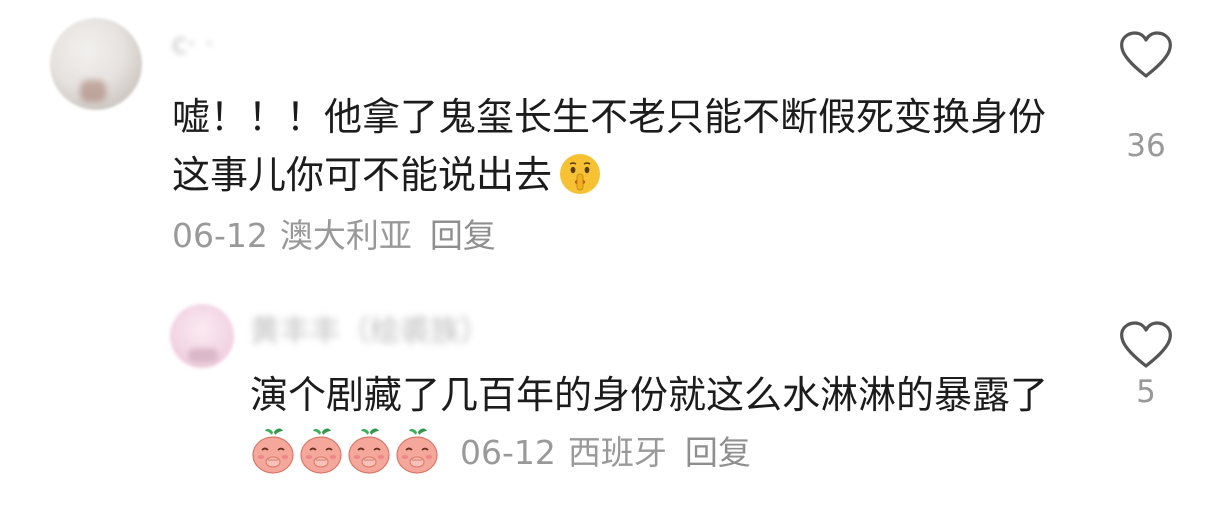  I want to click on like-button: 5, so click(1146, 365).